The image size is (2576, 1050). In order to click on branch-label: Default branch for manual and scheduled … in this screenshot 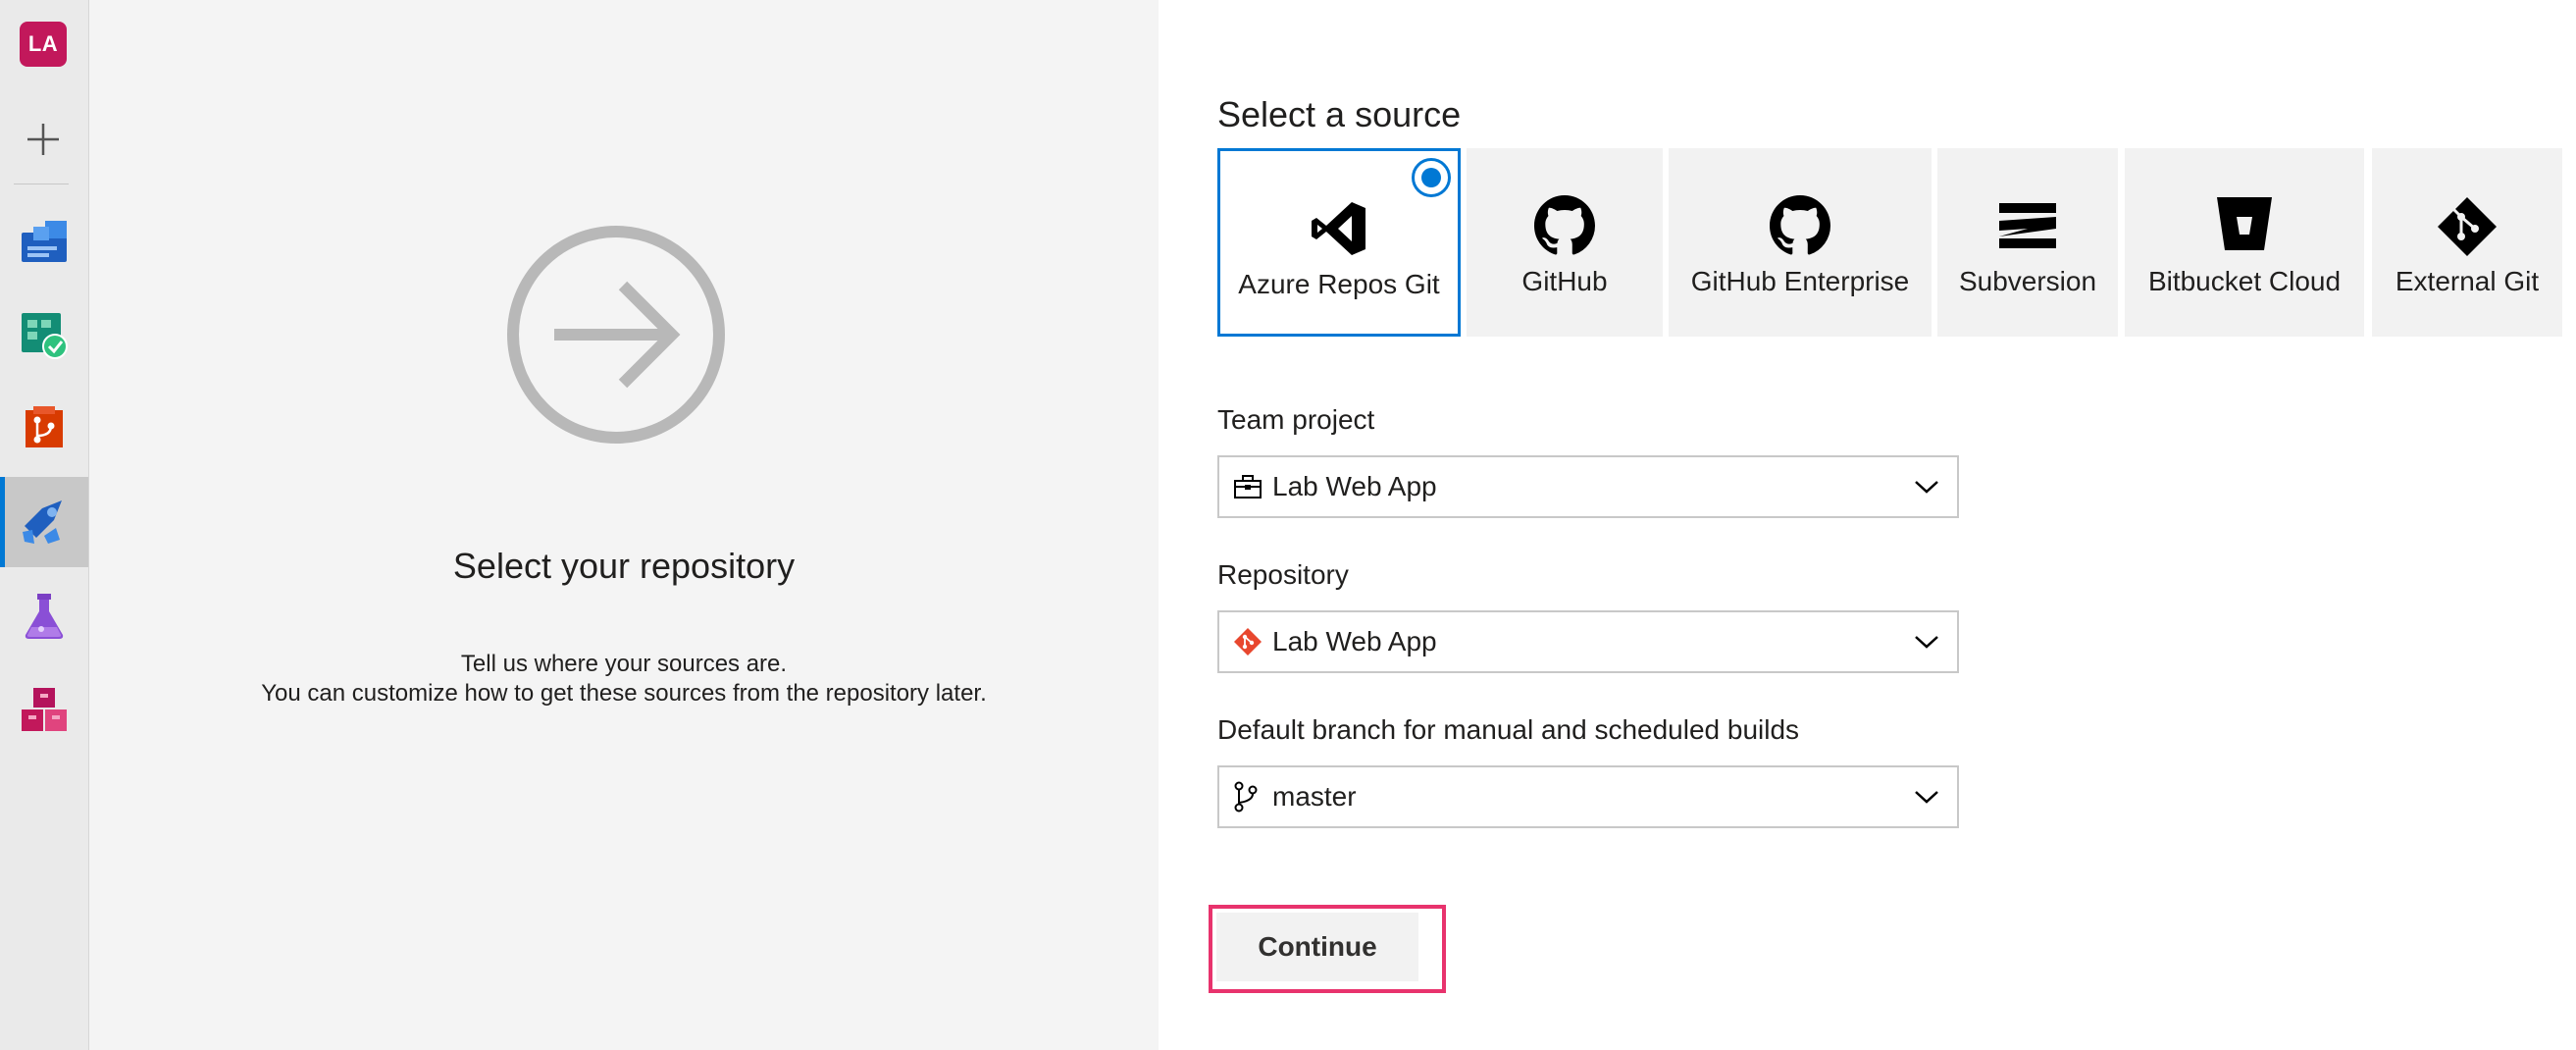, I will do `click(1508, 729)`.